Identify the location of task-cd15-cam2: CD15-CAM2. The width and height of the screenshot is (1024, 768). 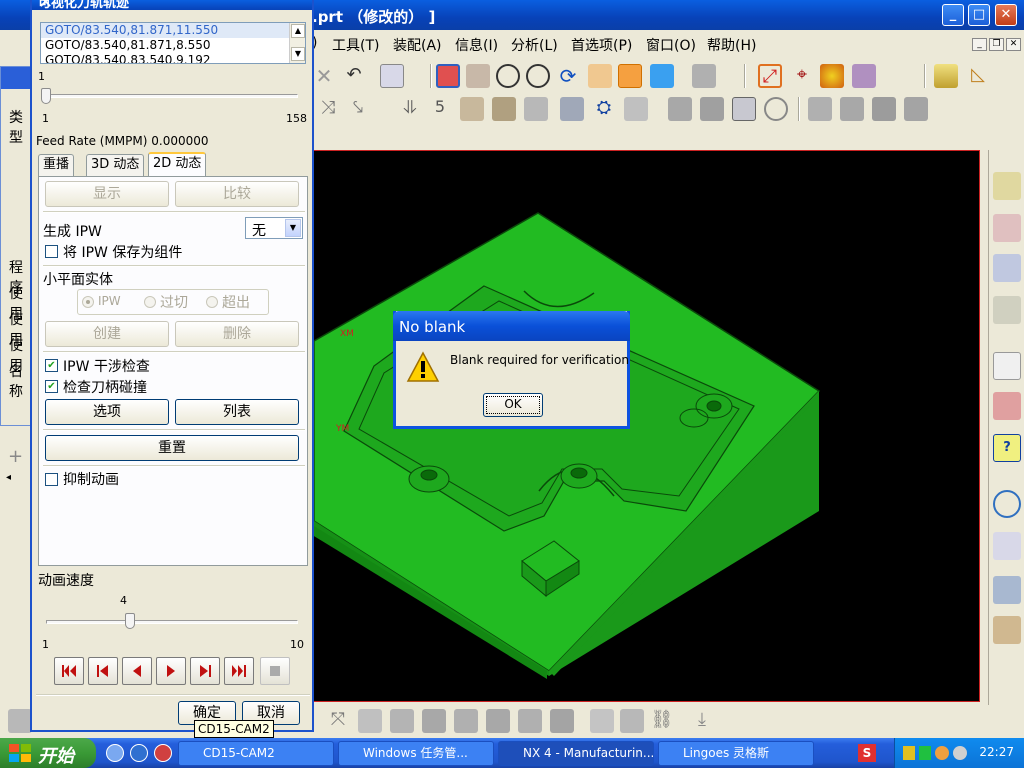
(256, 753).